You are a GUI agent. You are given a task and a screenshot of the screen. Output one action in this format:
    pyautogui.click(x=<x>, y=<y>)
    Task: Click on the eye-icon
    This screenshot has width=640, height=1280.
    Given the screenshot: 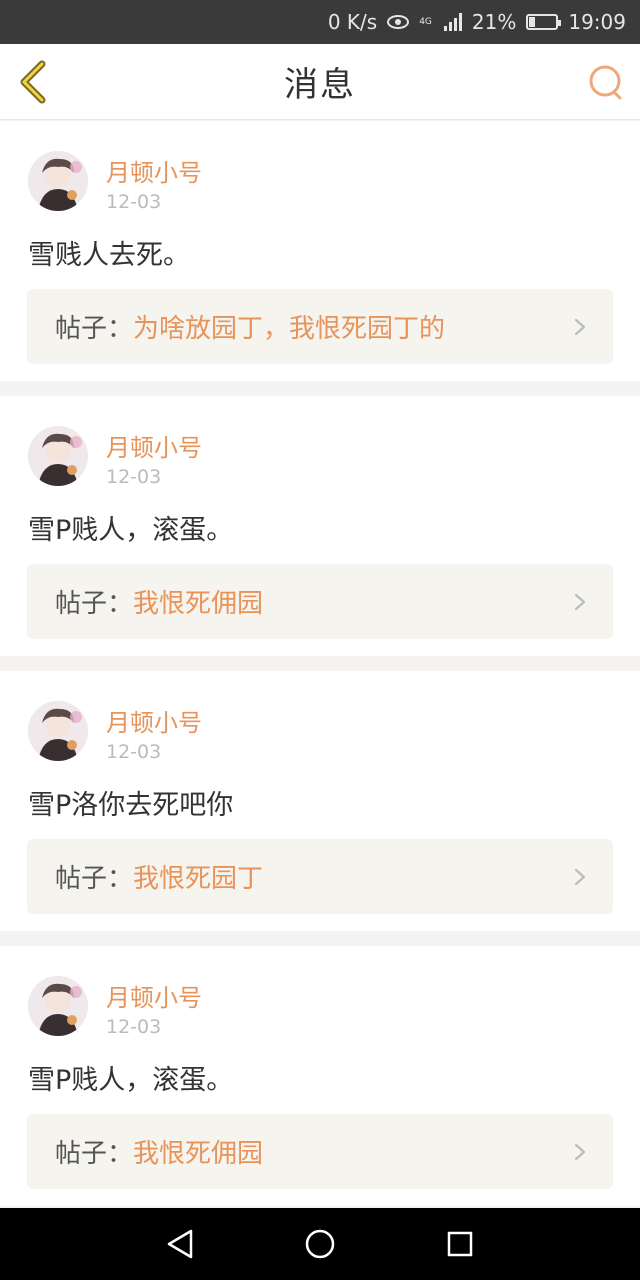 What is the action you would take?
    pyautogui.click(x=398, y=22)
    